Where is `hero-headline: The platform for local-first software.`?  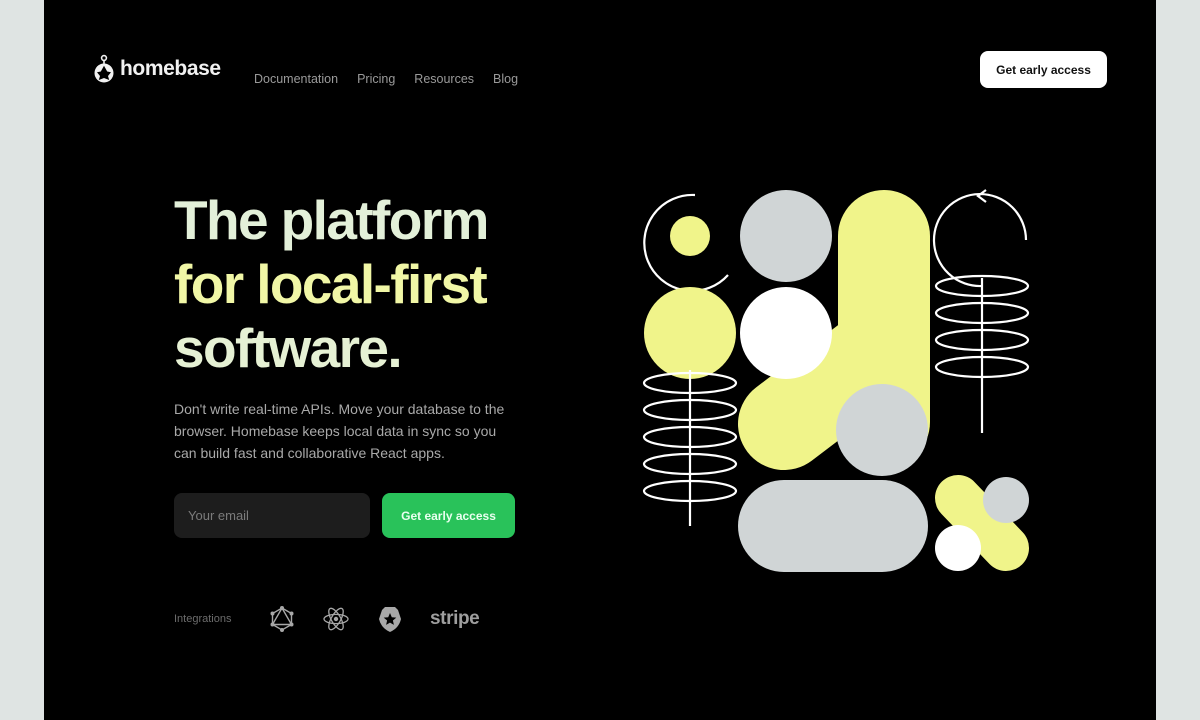
hero-headline: The platform for local-first software. is located at coordinates (331, 284).